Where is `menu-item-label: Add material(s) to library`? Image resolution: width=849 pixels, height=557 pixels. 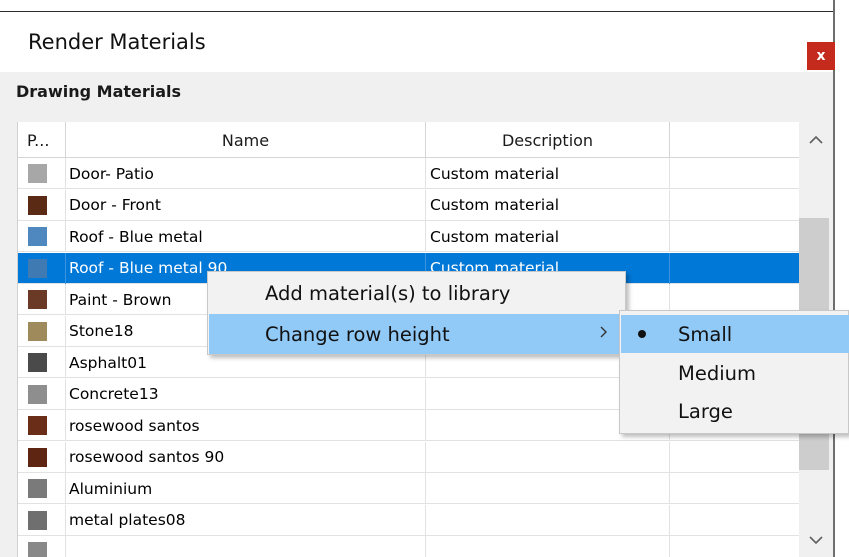 menu-item-label: Add material(s) to library is located at coordinates (388, 293).